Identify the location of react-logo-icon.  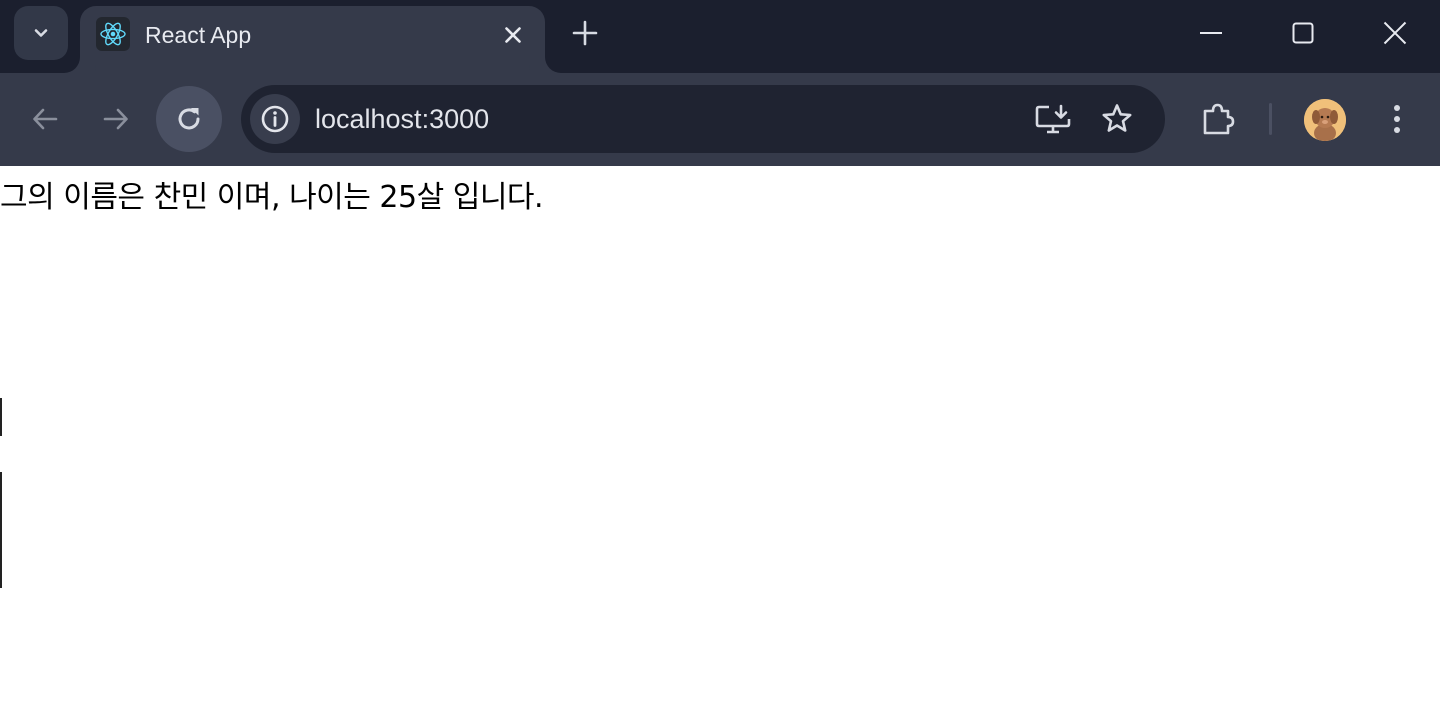
(113, 34).